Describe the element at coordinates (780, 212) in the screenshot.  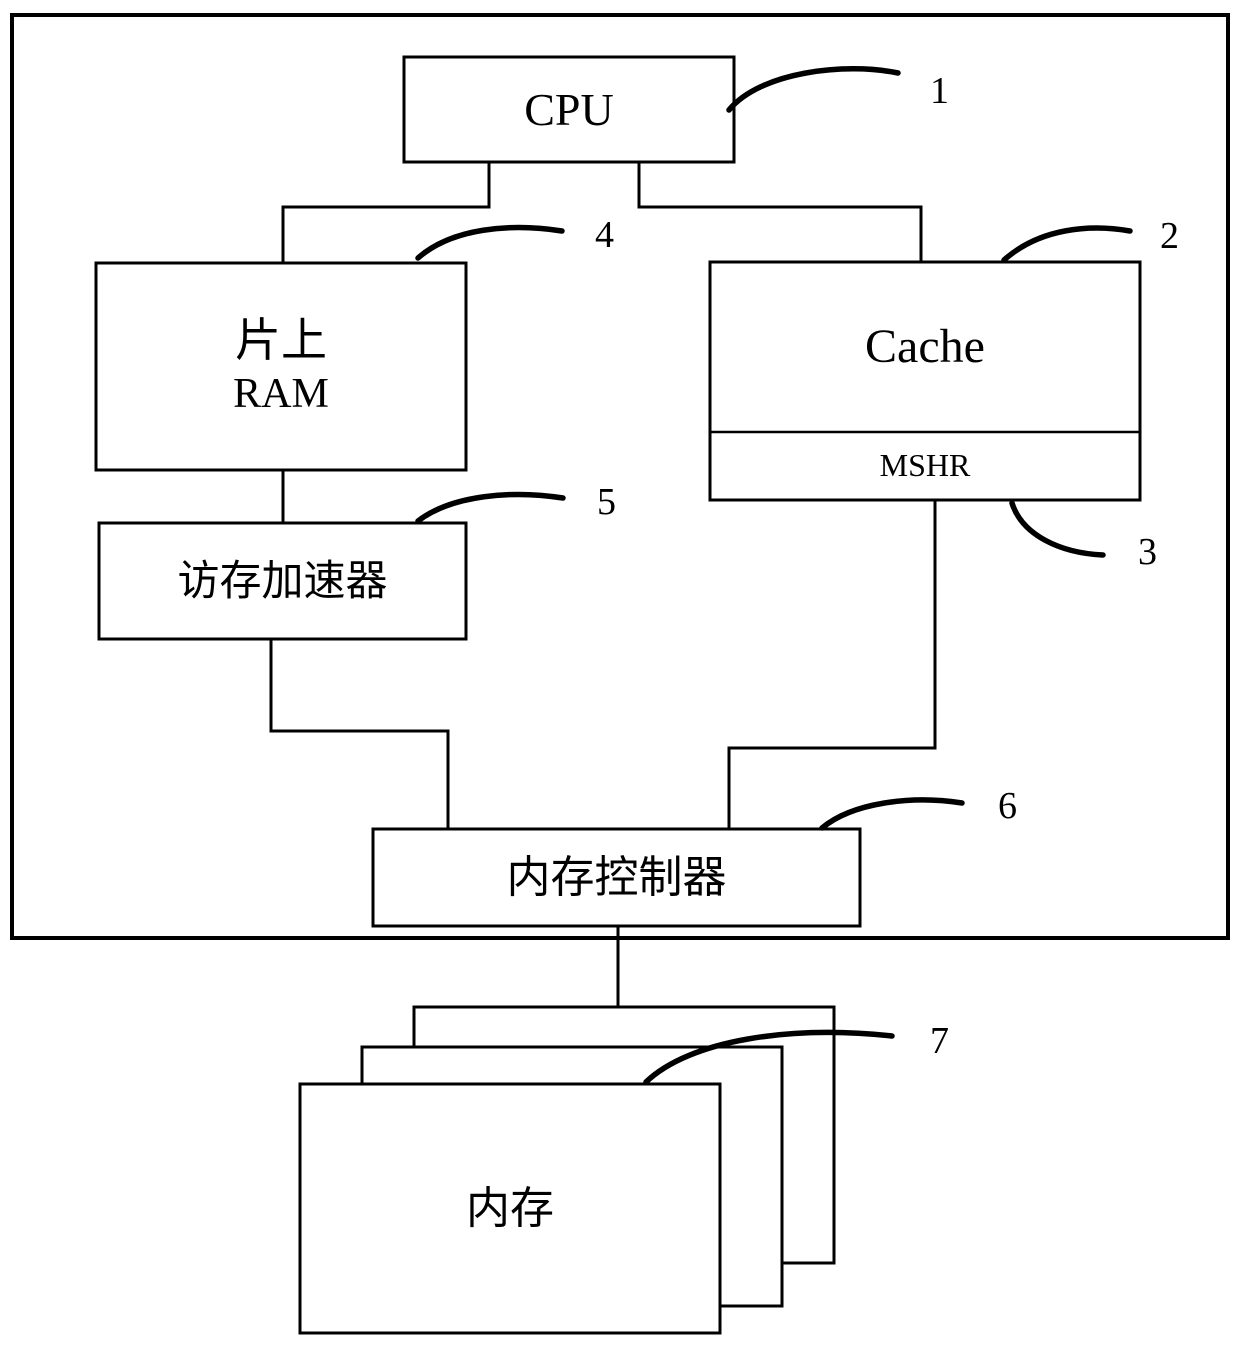
I see `wire-cpu-to-cache` at that location.